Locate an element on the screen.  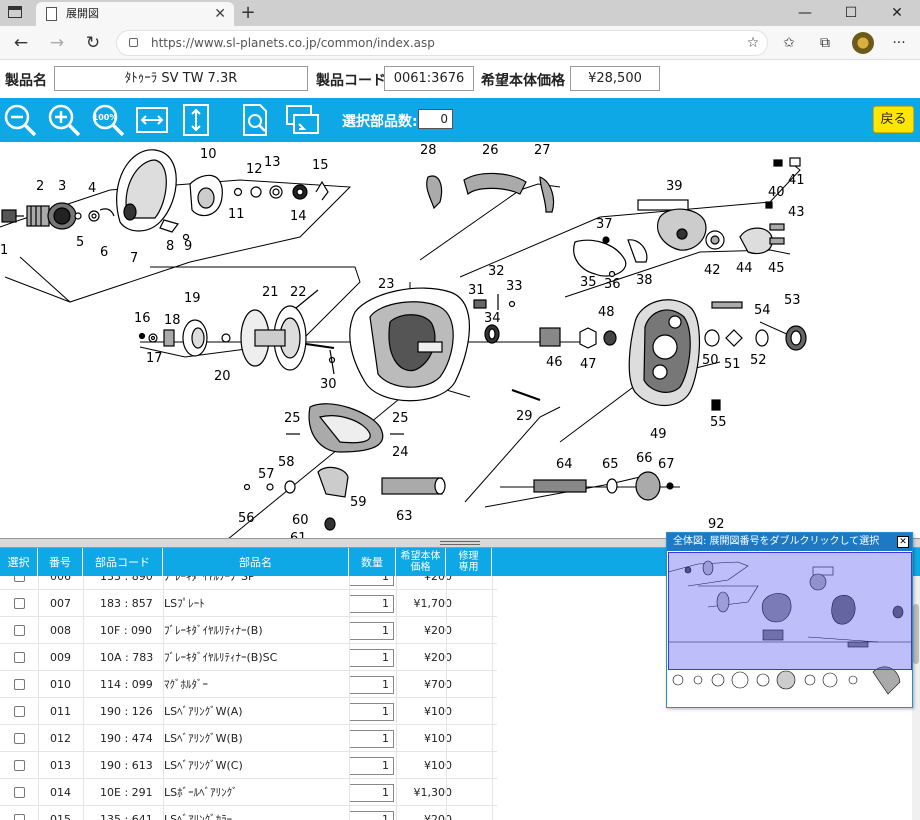
part-number-label: 27 is located at coordinates (542, 150).